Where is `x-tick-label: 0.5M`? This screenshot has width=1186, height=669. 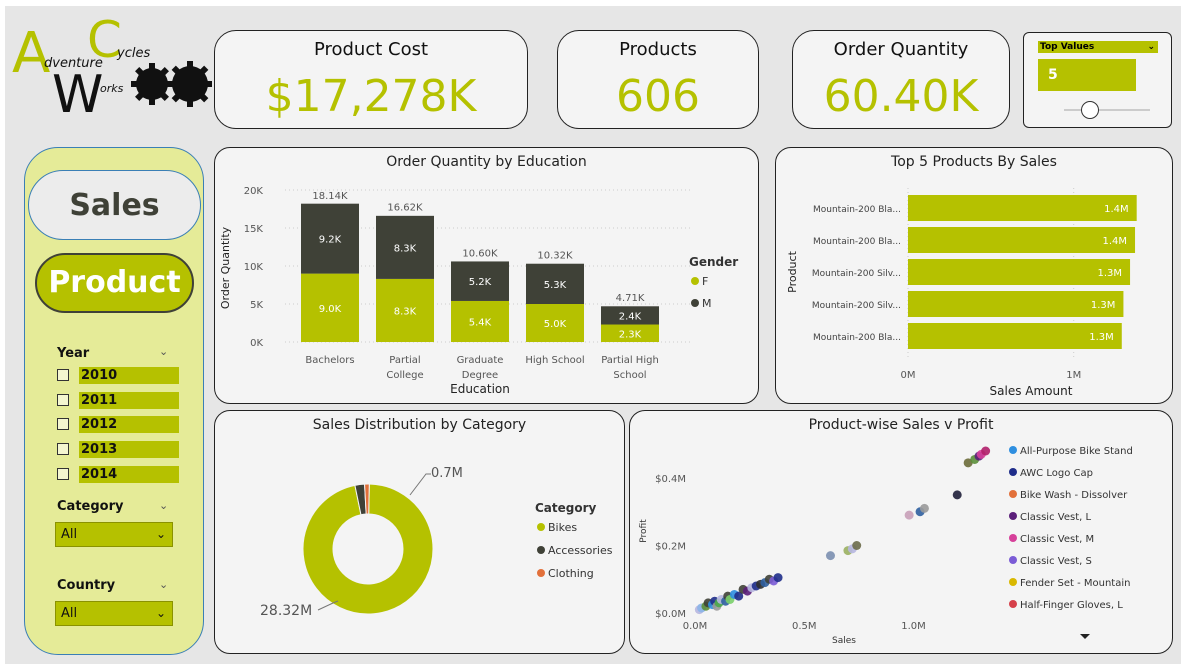
x-tick-label: 0.5M is located at coordinates (804, 626).